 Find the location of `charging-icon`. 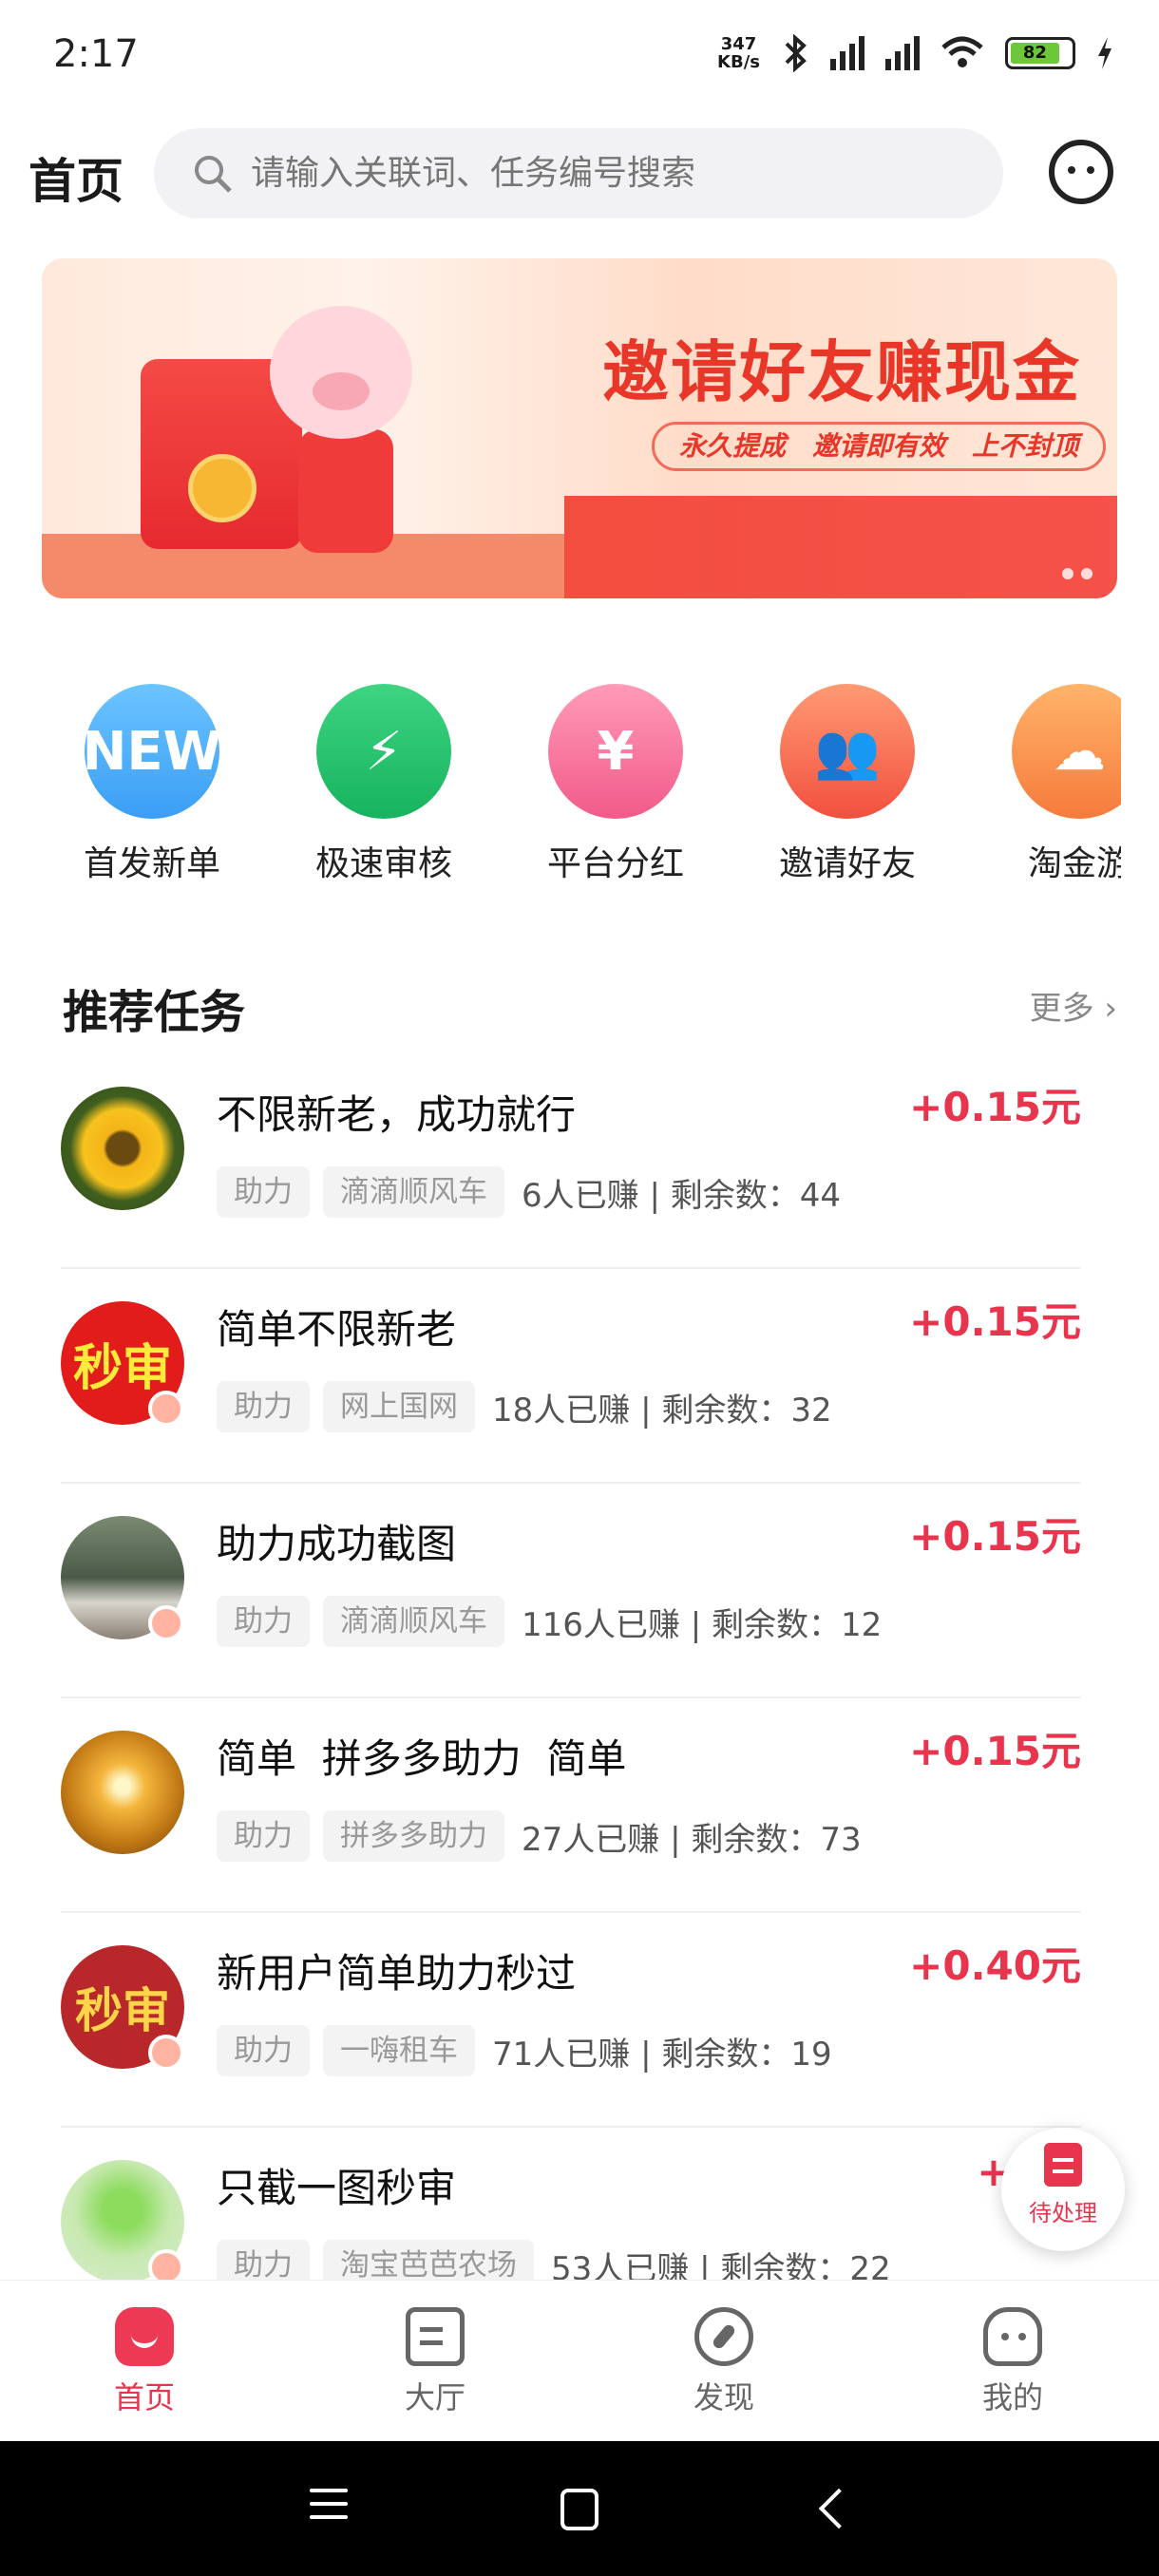

charging-icon is located at coordinates (1105, 53).